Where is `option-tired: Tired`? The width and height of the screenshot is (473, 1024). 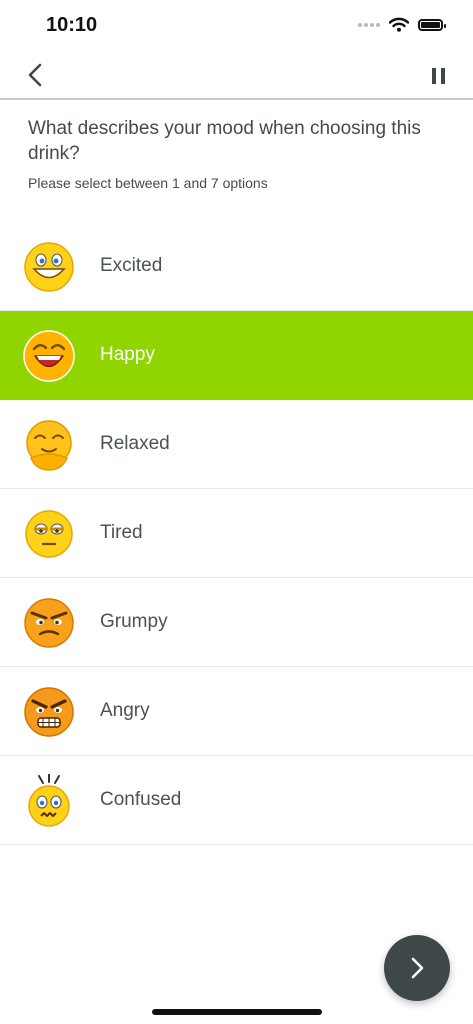
option-tired: Tired is located at coordinates (236, 533).